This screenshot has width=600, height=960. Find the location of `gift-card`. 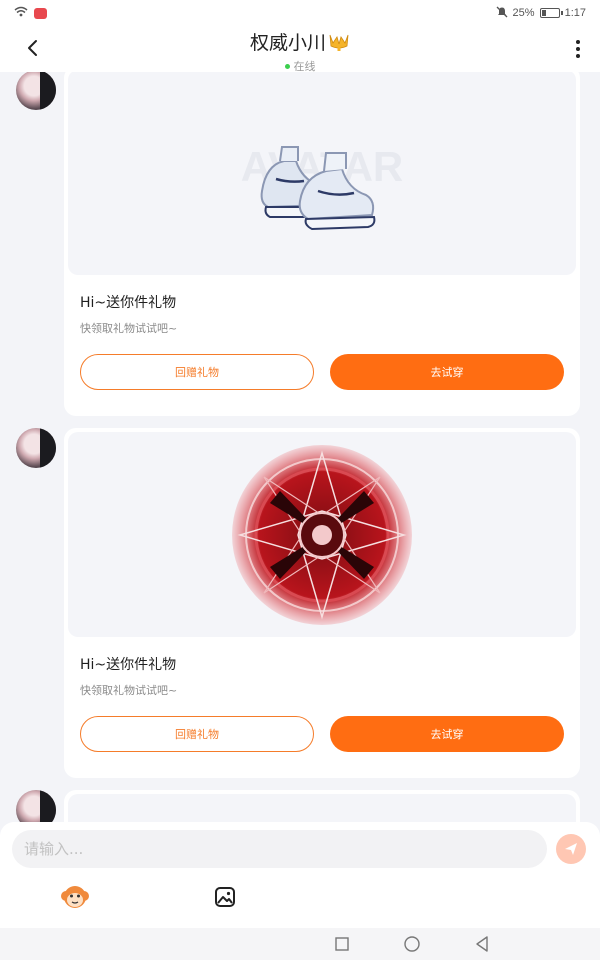

gift-card is located at coordinates (322, 806).